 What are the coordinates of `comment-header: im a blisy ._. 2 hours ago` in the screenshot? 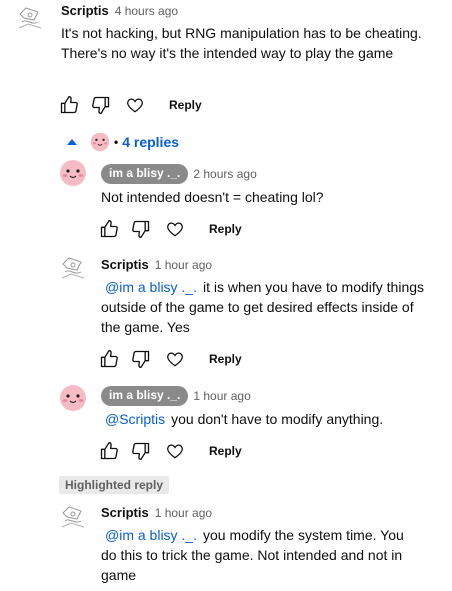 It's located at (179, 174).